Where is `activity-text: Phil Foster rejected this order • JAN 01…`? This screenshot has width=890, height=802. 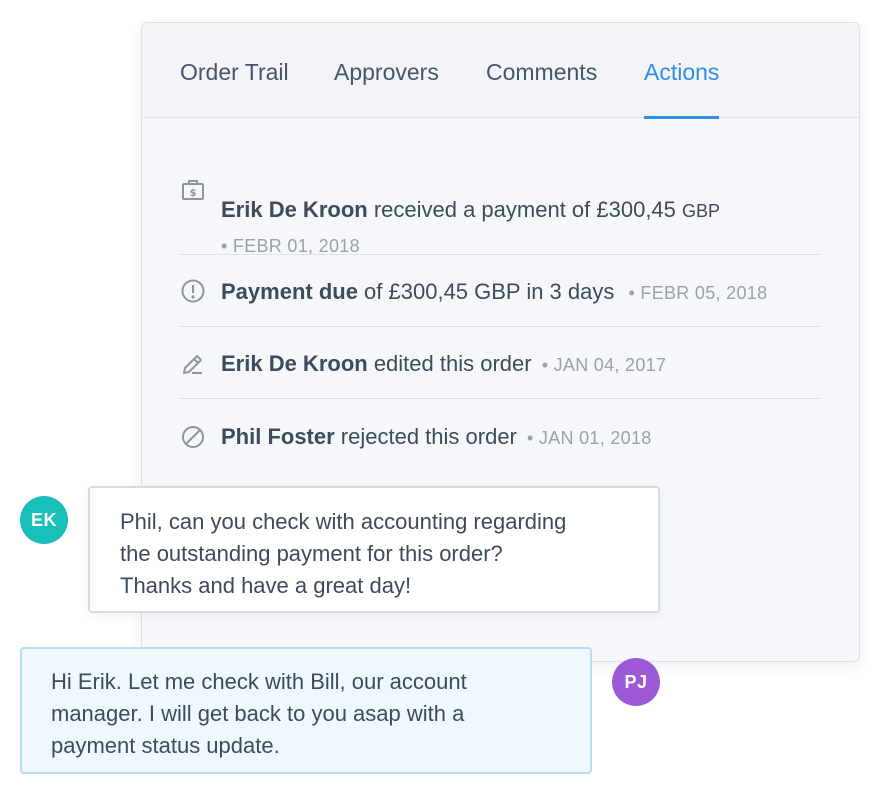
activity-text: Phil Foster rejected this order • JAN 01… is located at coordinates (436, 436).